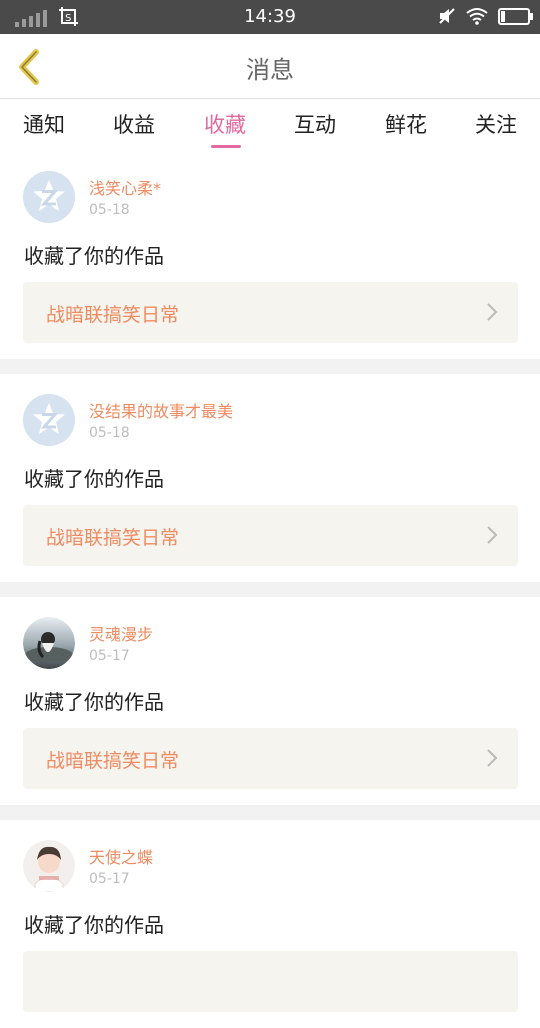  What do you see at coordinates (496, 124) in the screenshot?
I see `tab-follows: 关注` at bounding box center [496, 124].